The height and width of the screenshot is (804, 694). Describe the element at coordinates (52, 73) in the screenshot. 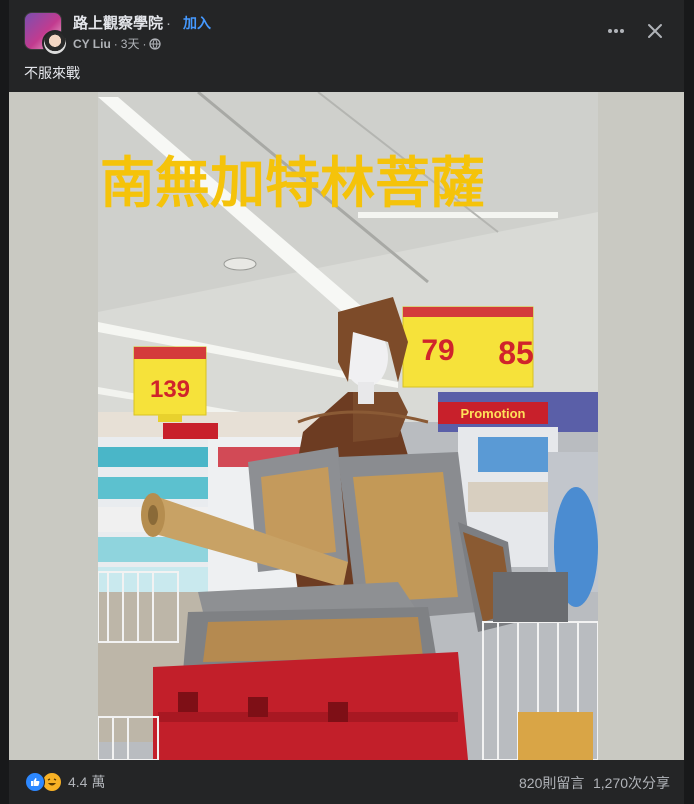

I see `post-caption: 不服來戰` at that location.